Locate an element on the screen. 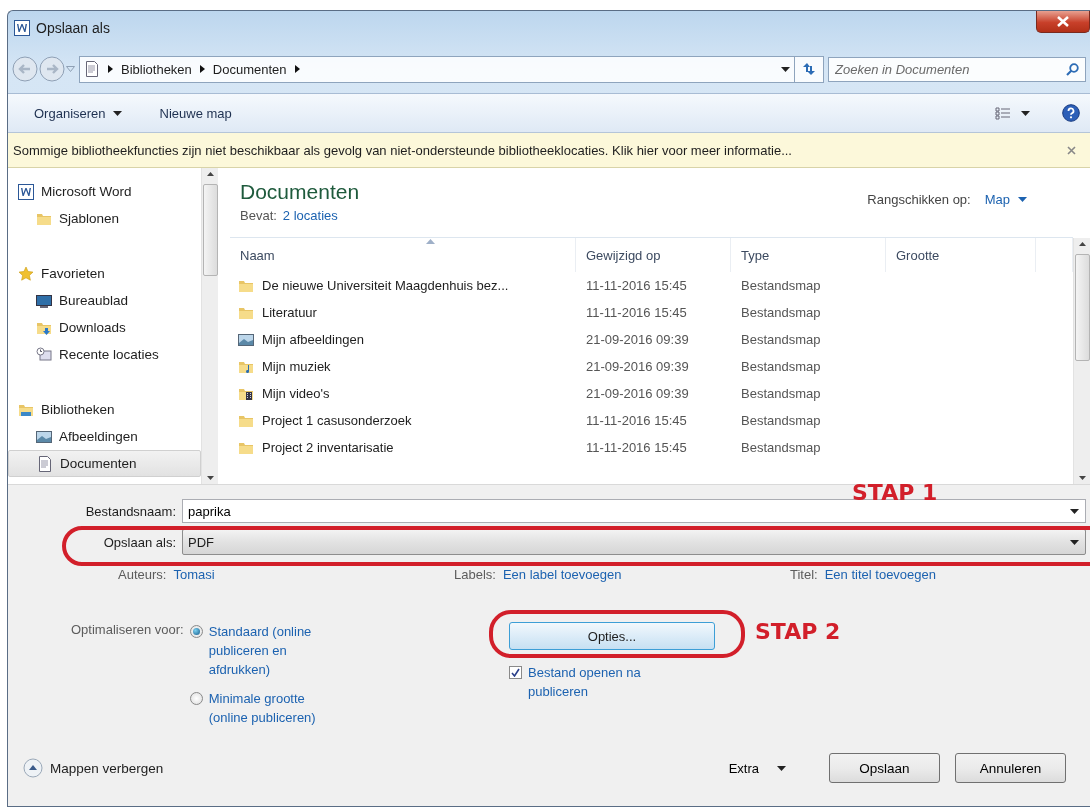 The image size is (1090, 807). radio-option: Standaard (online publiceren en afdrukken) is located at coordinates (264, 650).